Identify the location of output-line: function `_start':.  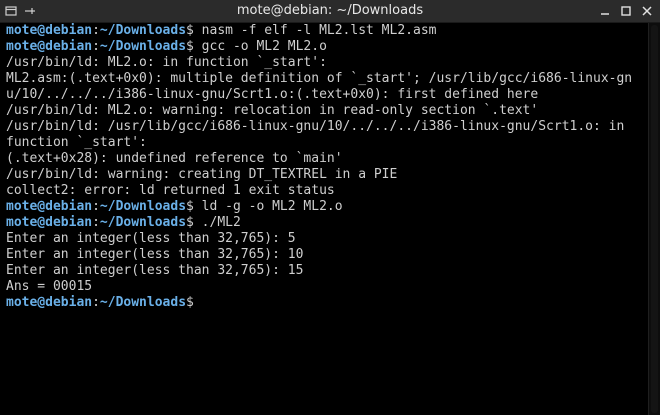
(325, 143).